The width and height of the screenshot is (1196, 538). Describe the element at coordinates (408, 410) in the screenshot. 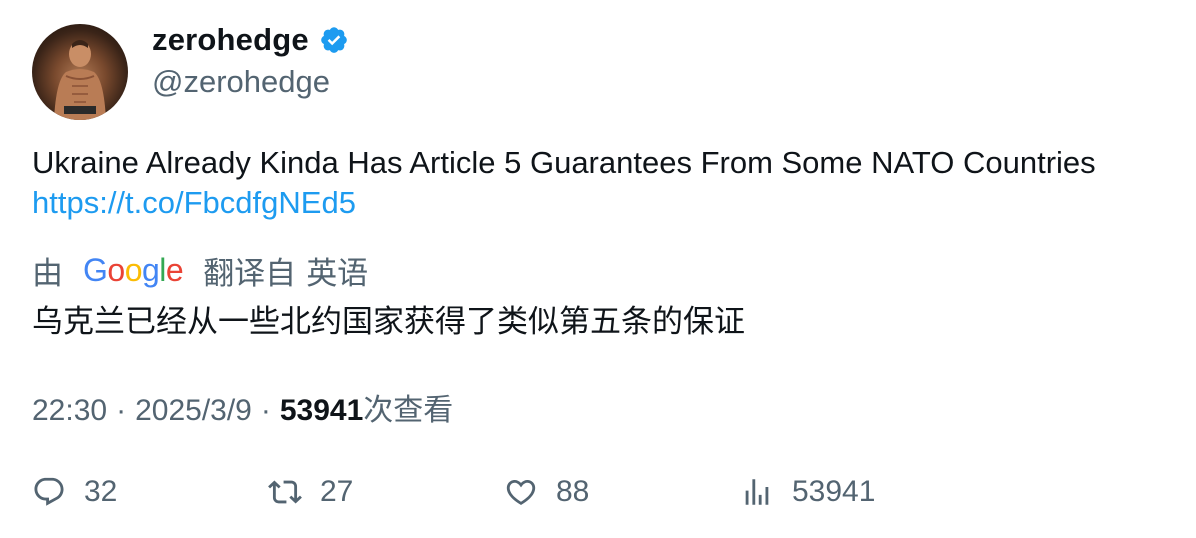

I see `views-label: 次查看` at that location.